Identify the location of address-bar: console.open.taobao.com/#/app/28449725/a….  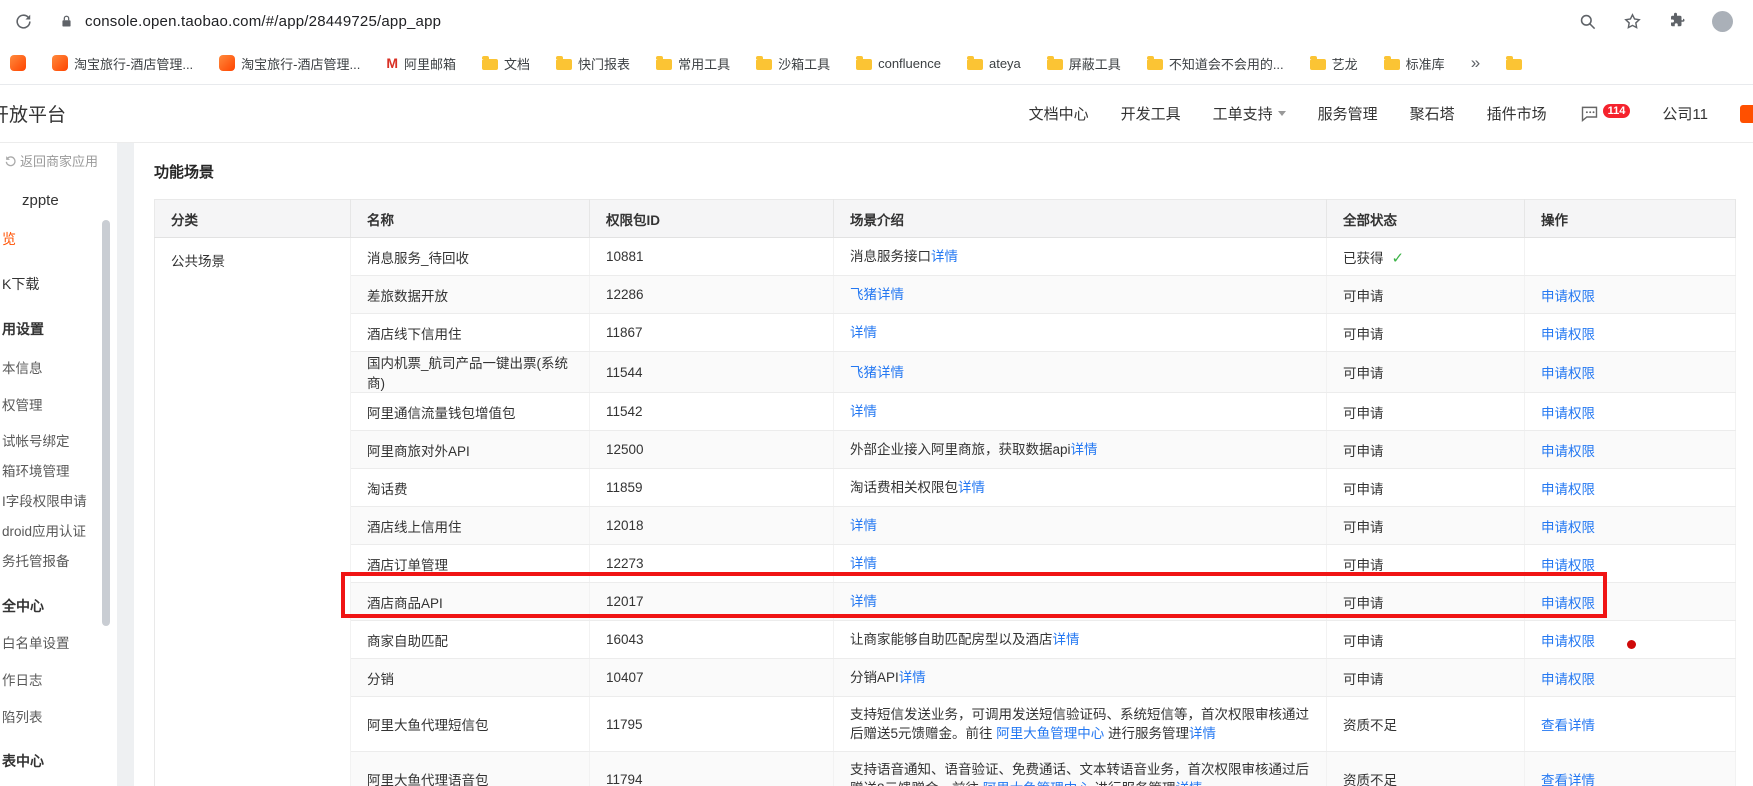
(818, 21).